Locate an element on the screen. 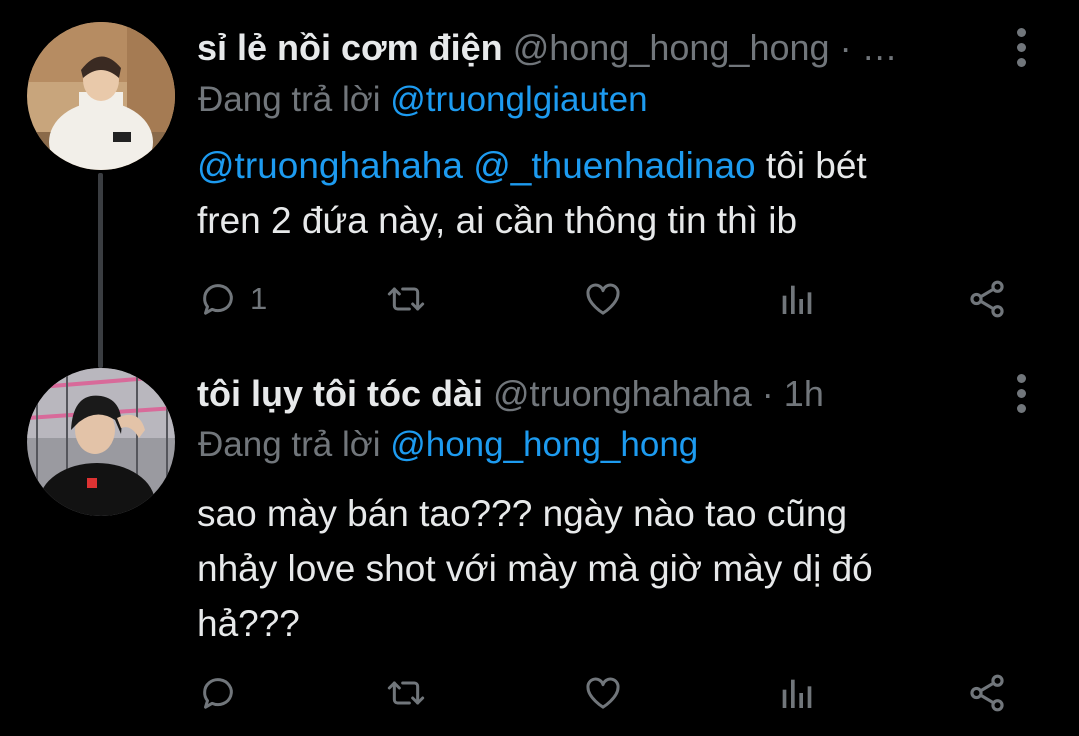  mention-link: @_thuenhadinao is located at coordinates (614, 165).